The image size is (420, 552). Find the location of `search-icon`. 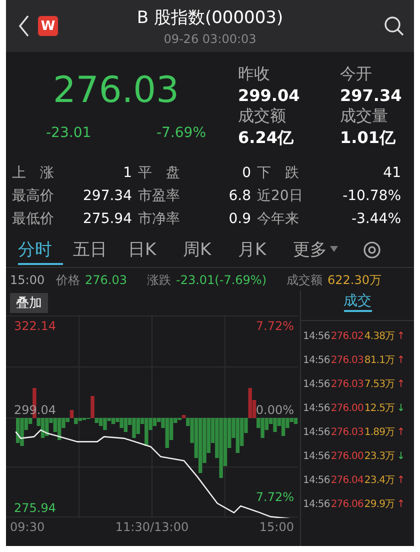

search-icon is located at coordinates (394, 26).